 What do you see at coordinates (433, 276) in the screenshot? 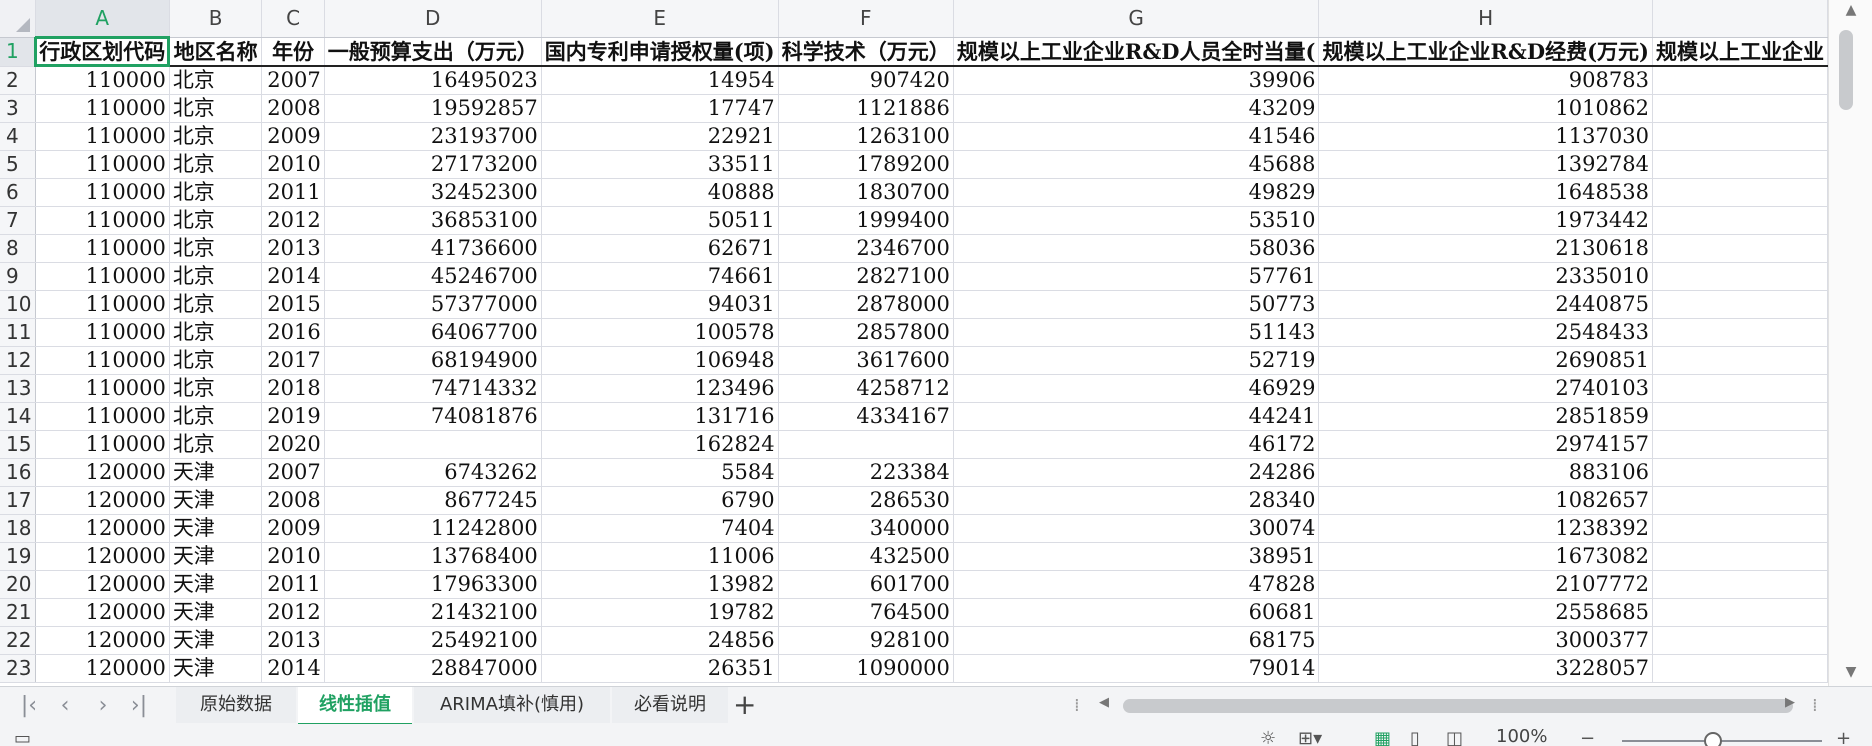
I see `data-cell: 45246700` at bounding box center [433, 276].